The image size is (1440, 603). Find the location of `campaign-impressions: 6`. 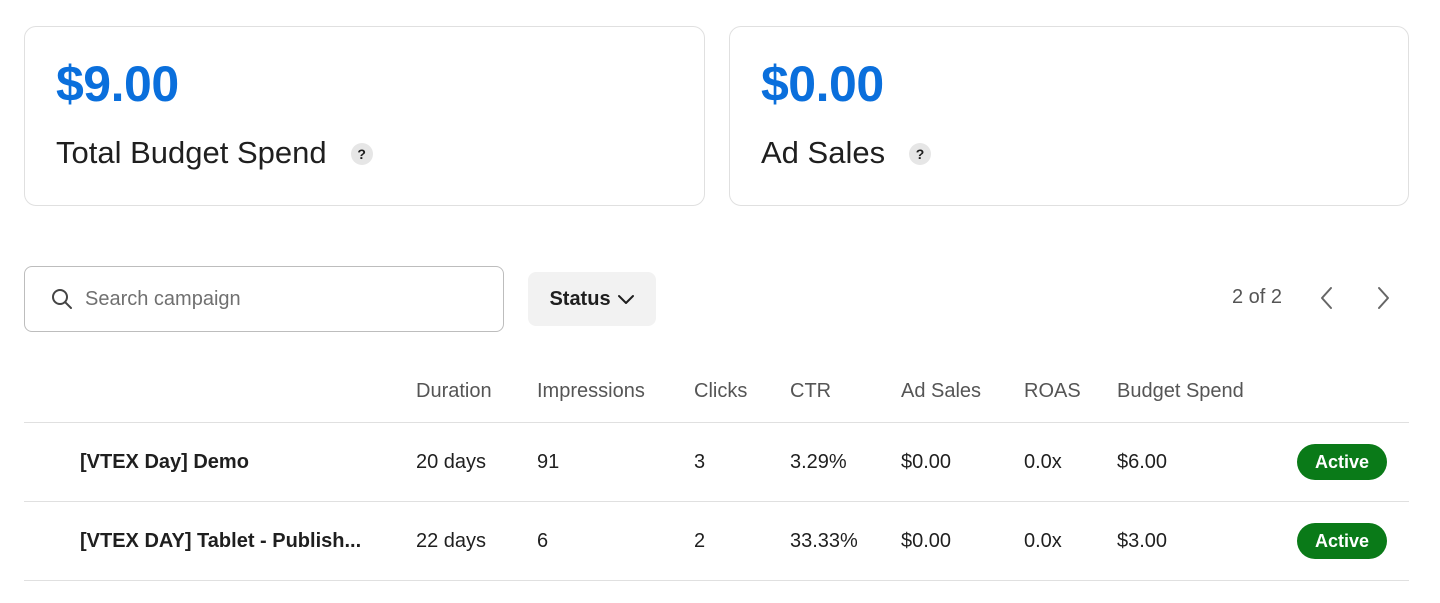

campaign-impressions: 6 is located at coordinates (543, 540).